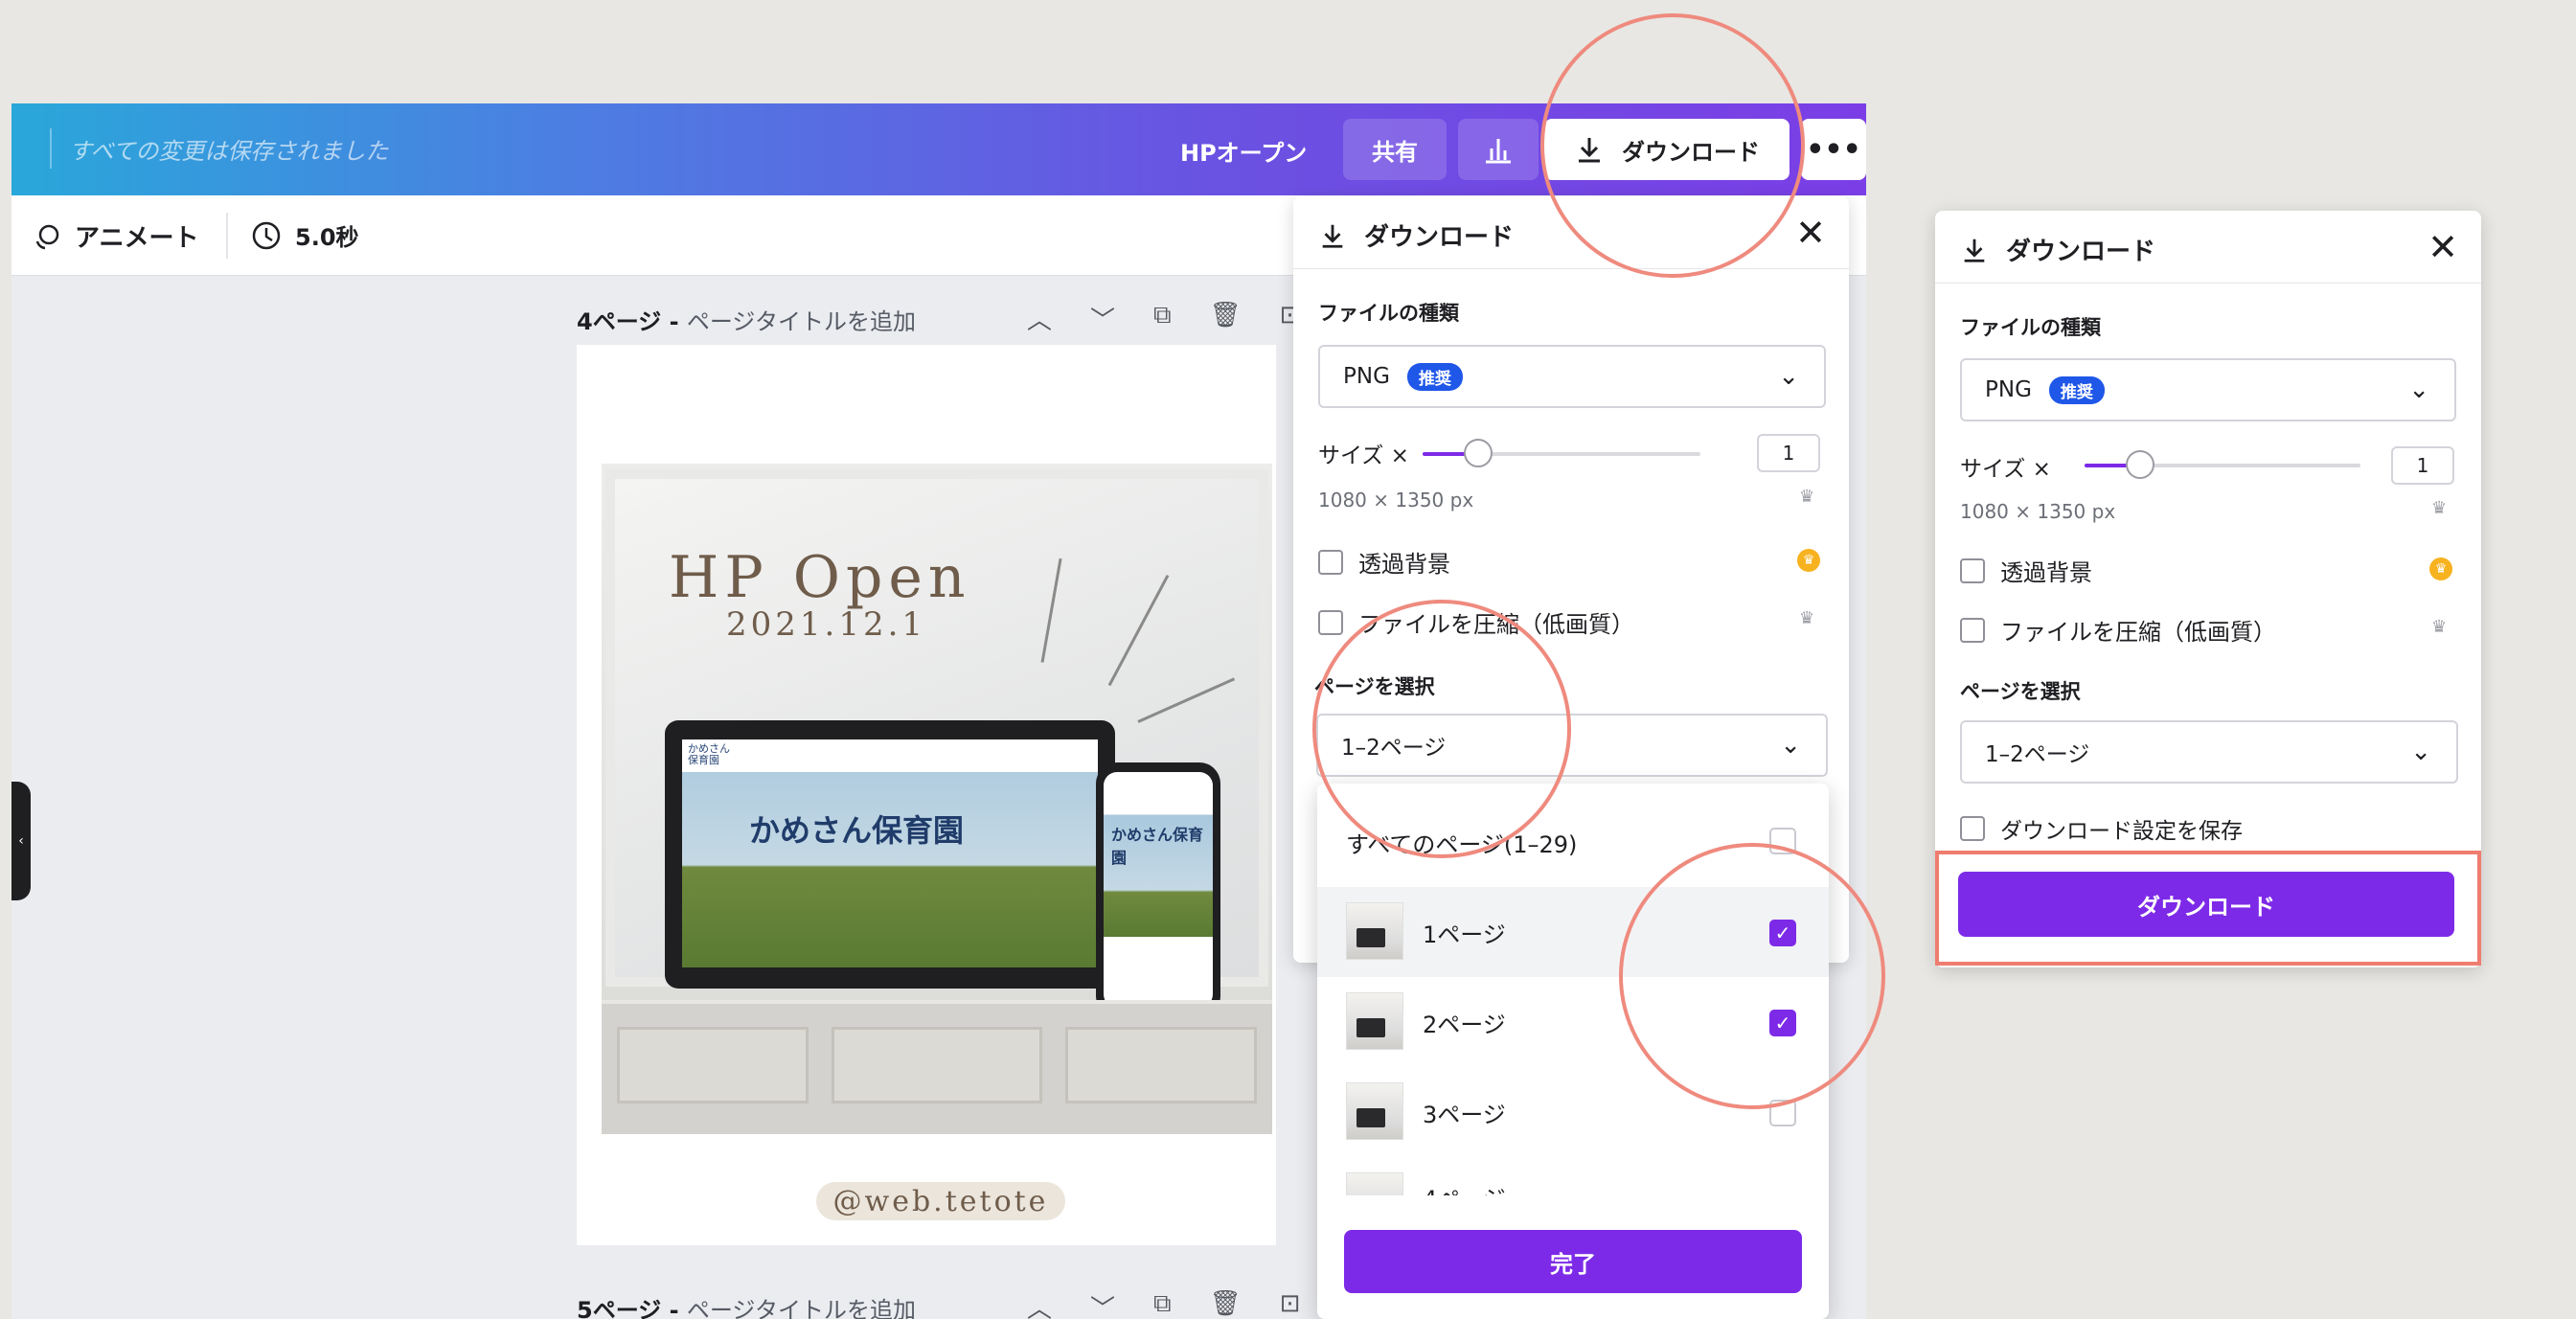 The image size is (2576, 1319). Describe the element at coordinates (229, 151) in the screenshot. I see `save-status: すべての変更は保存されました` at that location.